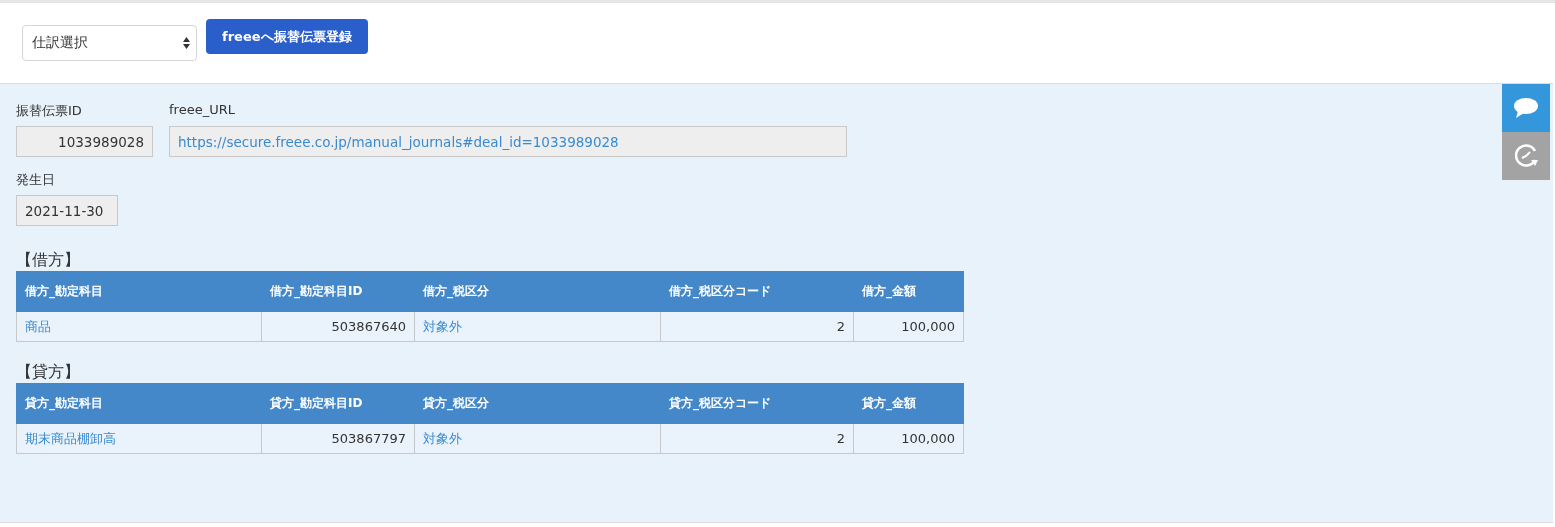 The height and width of the screenshot is (527, 1555). What do you see at coordinates (35, 180) in the screenshot?
I see `field-label: 発生日` at bounding box center [35, 180].